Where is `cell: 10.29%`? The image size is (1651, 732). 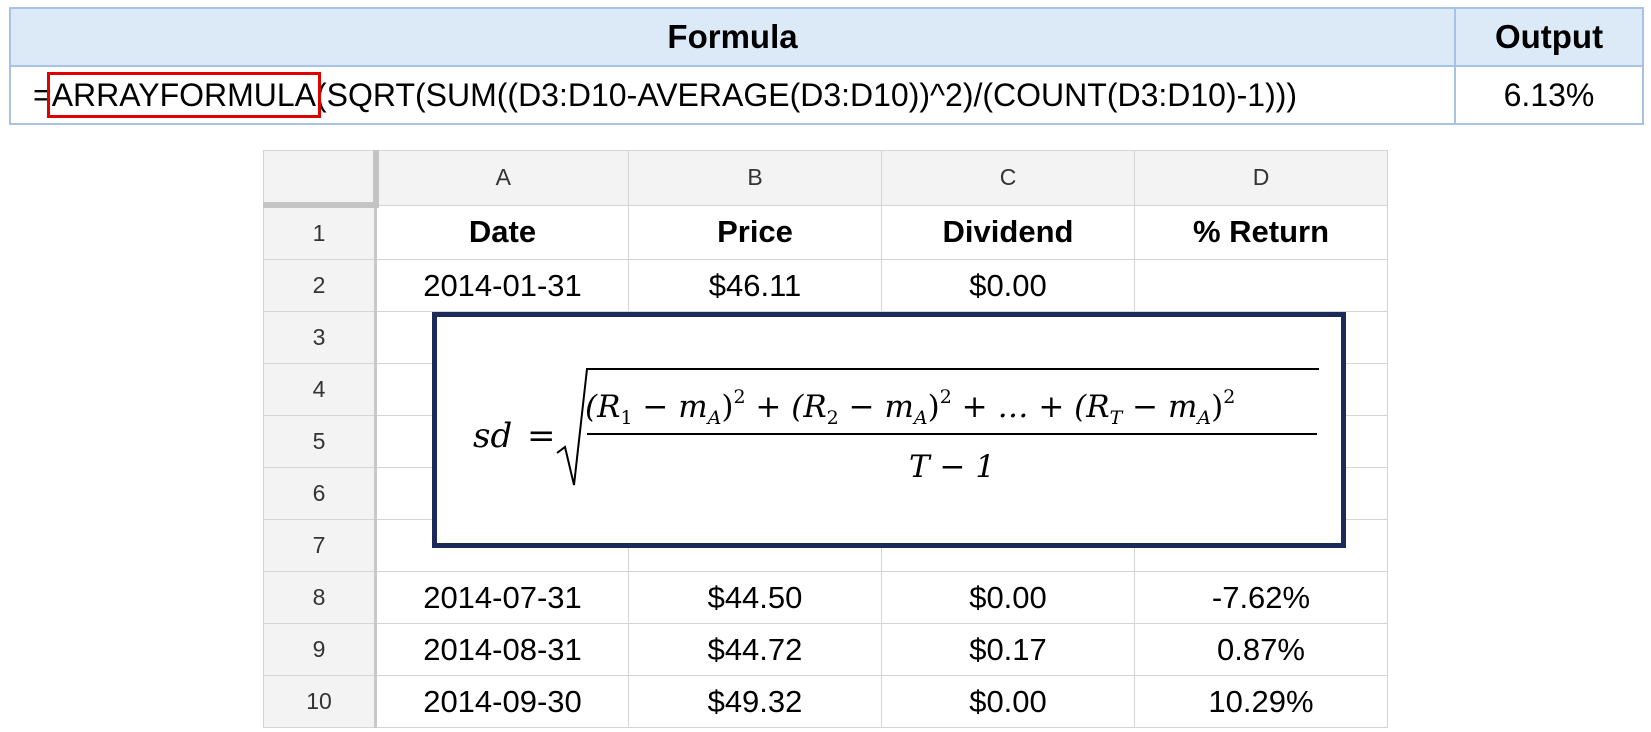
cell: 10.29% is located at coordinates (1261, 701).